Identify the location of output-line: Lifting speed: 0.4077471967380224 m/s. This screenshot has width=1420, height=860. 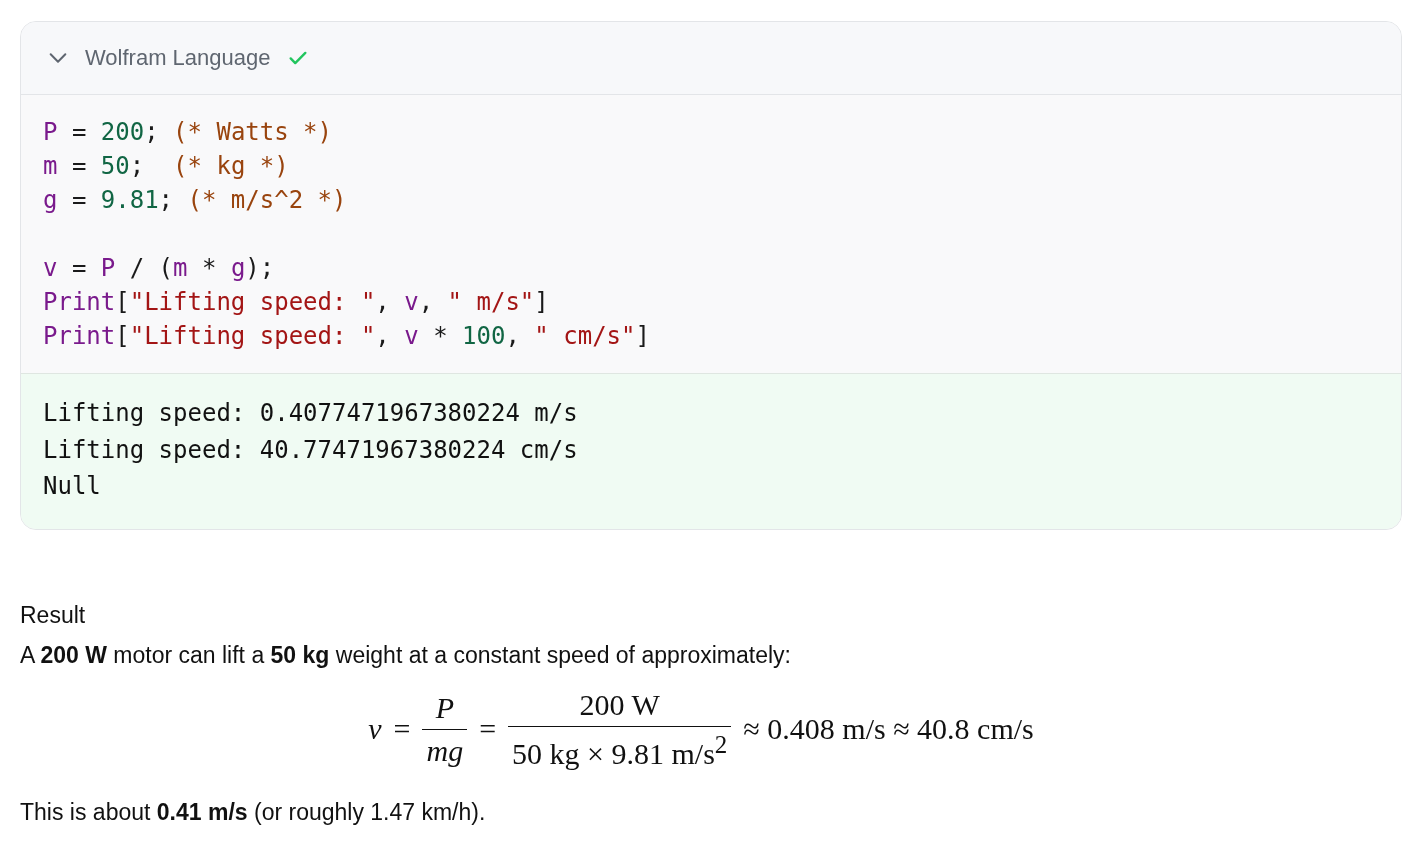
(310, 413).